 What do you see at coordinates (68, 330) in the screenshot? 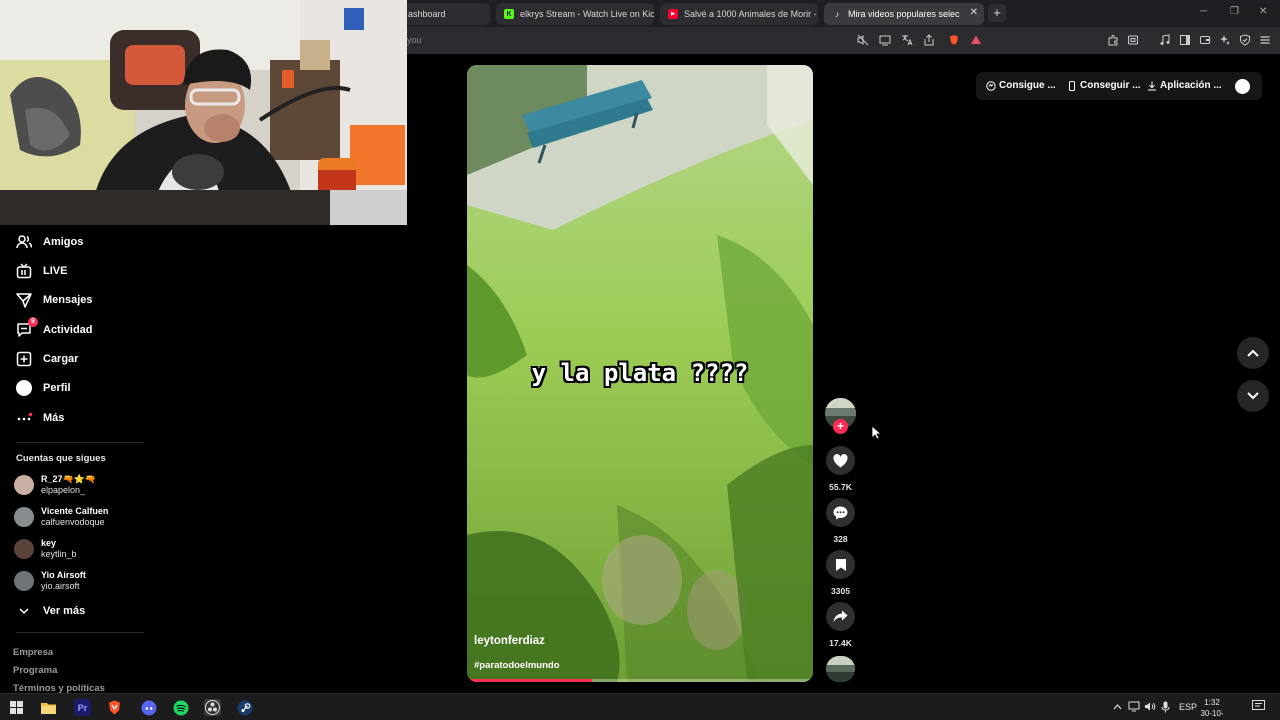
I see `nav-label: Actividad` at bounding box center [68, 330].